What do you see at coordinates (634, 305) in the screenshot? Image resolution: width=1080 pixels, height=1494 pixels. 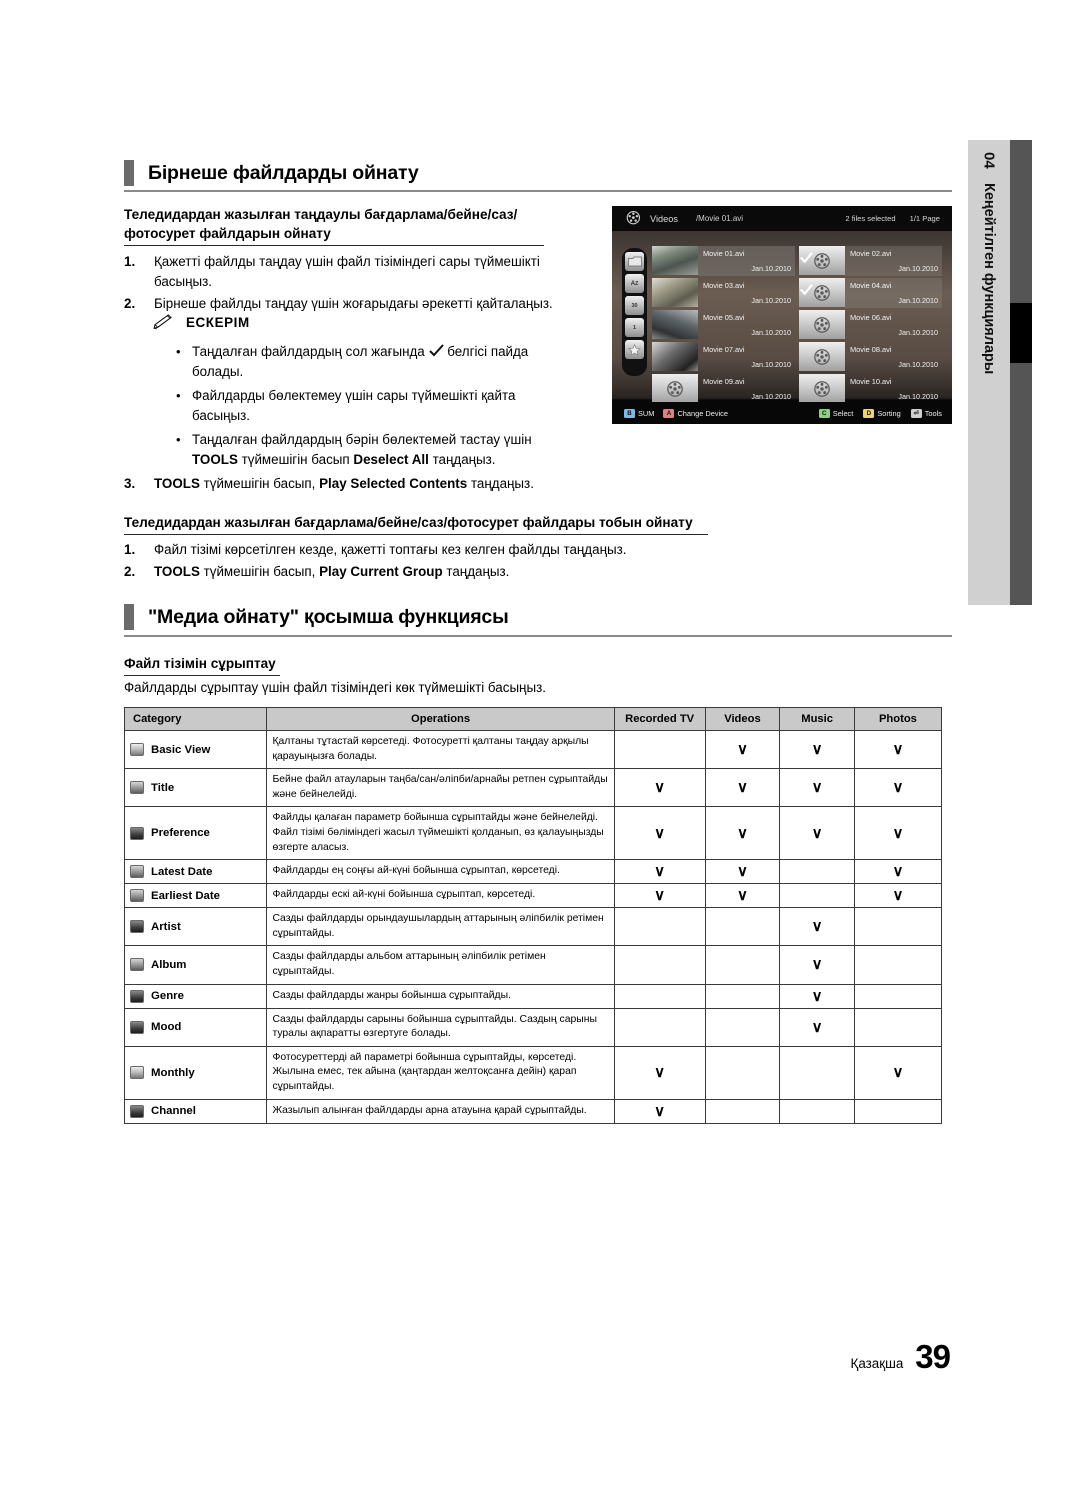 I see `calendar-30-icon: 30` at bounding box center [634, 305].